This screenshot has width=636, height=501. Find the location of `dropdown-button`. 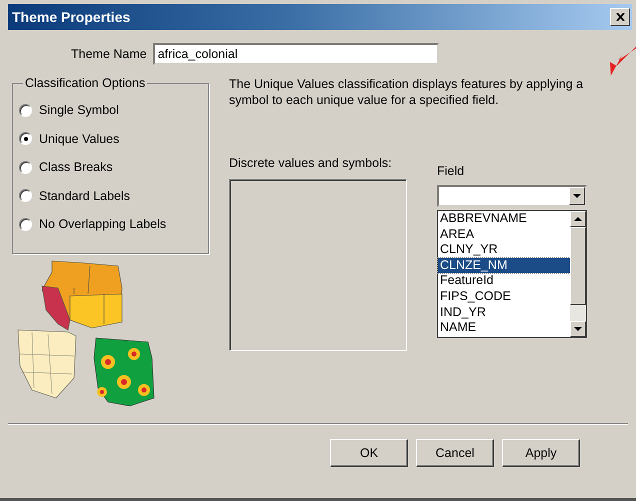

dropdown-button is located at coordinates (577, 196).